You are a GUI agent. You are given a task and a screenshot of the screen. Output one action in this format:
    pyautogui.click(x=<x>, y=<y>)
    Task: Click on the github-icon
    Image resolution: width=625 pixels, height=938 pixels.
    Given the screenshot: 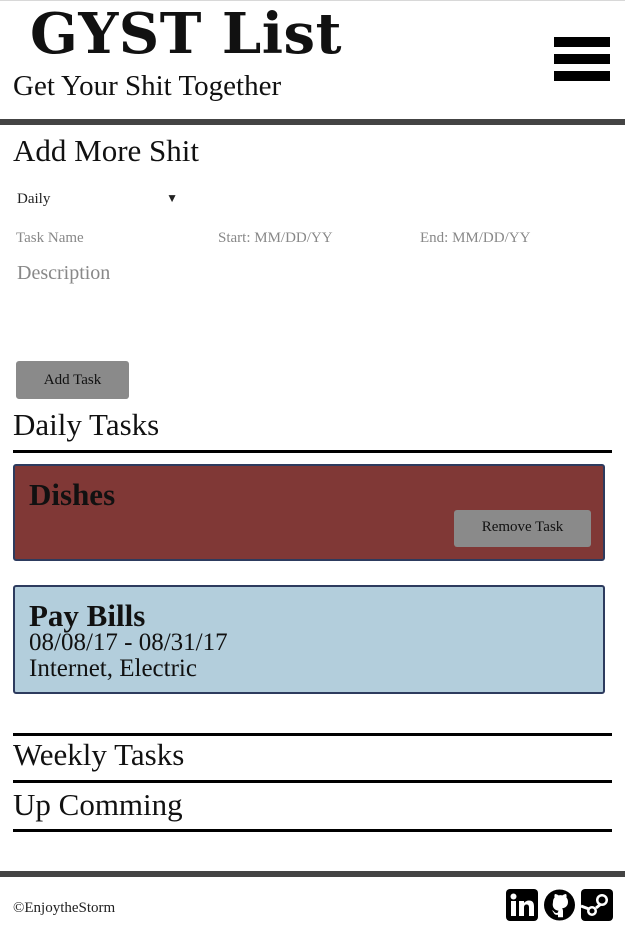 What is the action you would take?
    pyautogui.click(x=559, y=905)
    